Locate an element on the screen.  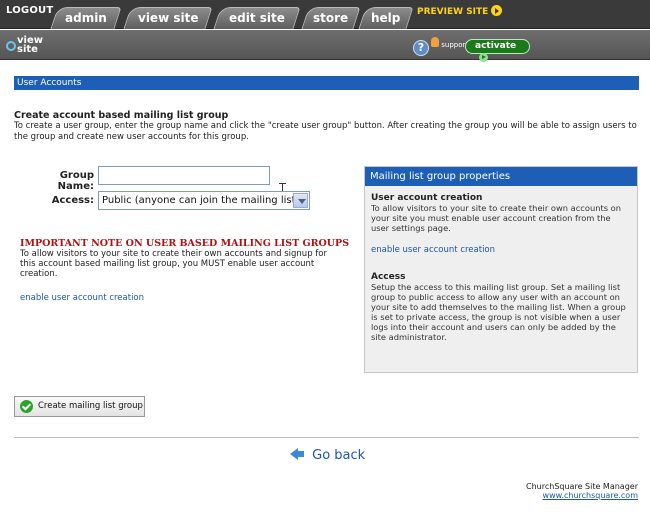
tab-view-site: view site is located at coordinates (168, 18).